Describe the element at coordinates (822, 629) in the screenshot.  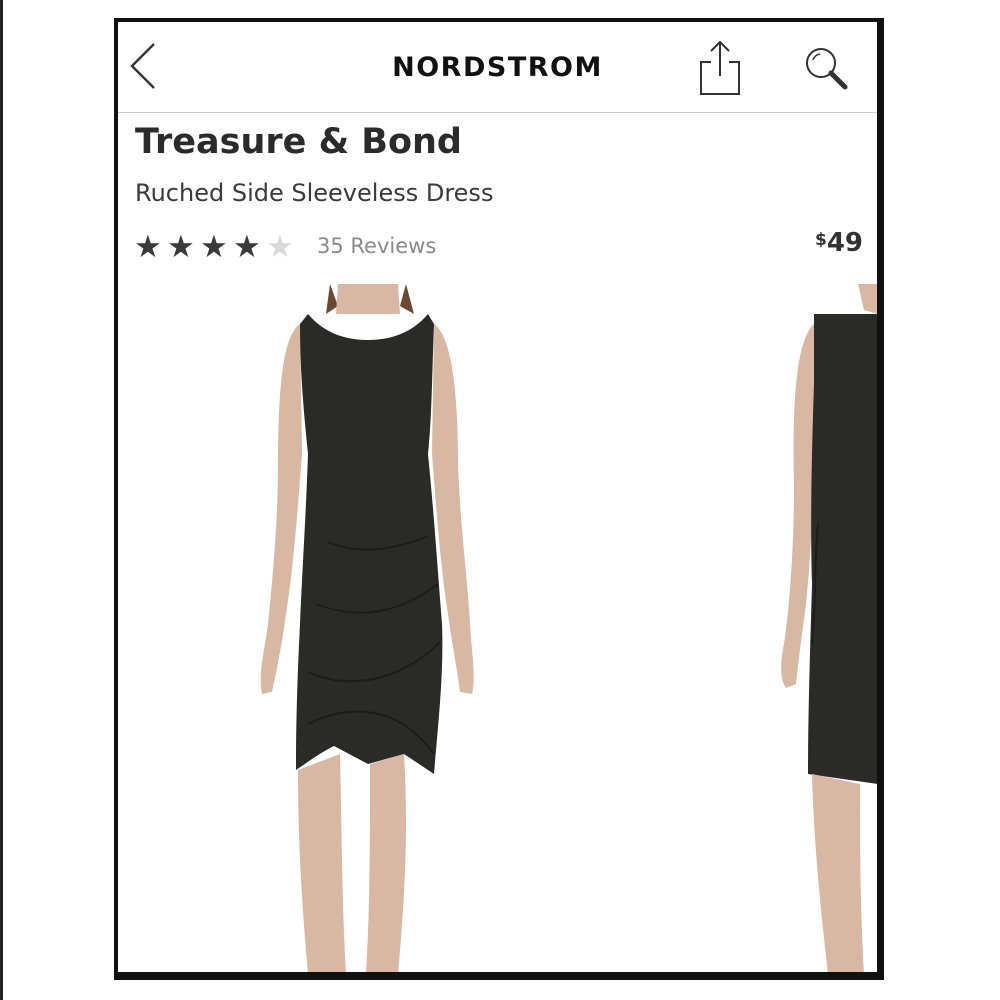
I see `model-side-photo` at that location.